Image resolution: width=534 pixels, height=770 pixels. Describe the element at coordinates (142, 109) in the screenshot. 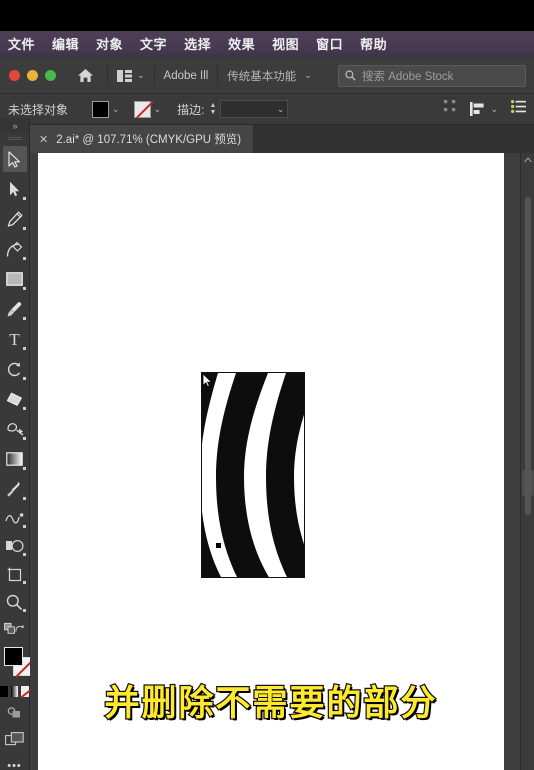

I see `stroke-swatch` at that location.